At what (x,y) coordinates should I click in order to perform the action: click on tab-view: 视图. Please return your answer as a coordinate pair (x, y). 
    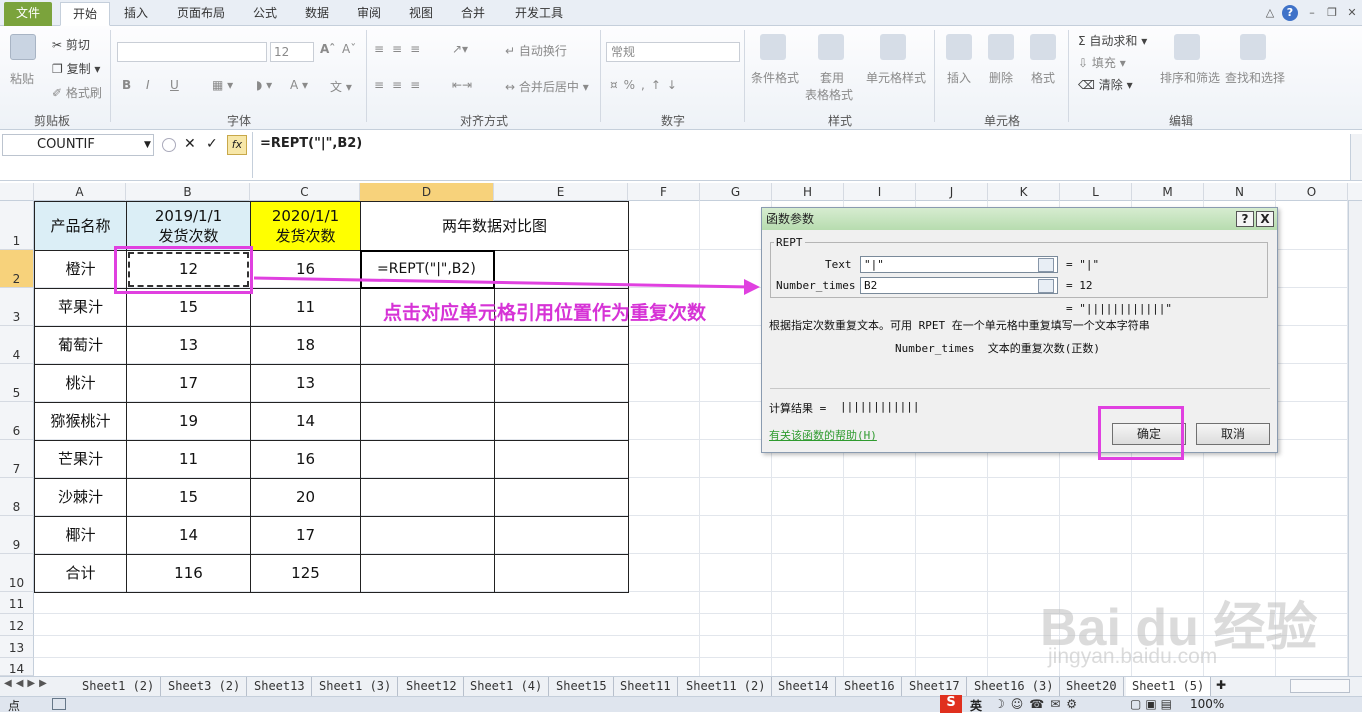
    Looking at the image, I should click on (421, 14).